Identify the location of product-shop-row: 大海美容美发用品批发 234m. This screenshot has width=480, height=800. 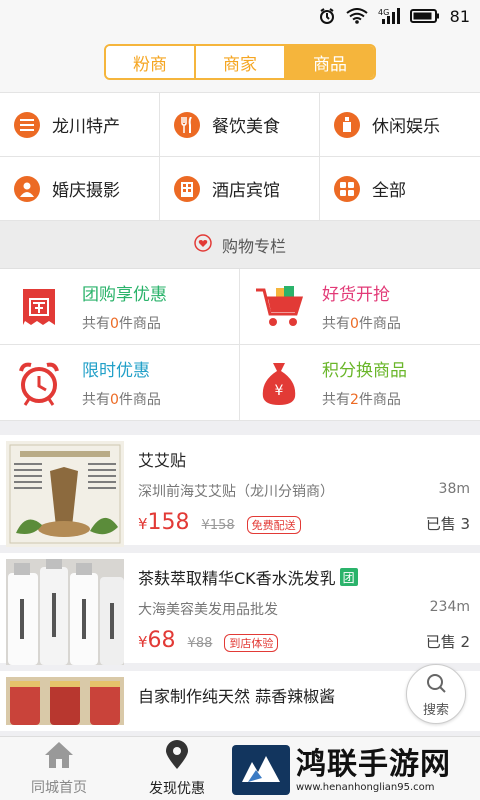
(304, 609).